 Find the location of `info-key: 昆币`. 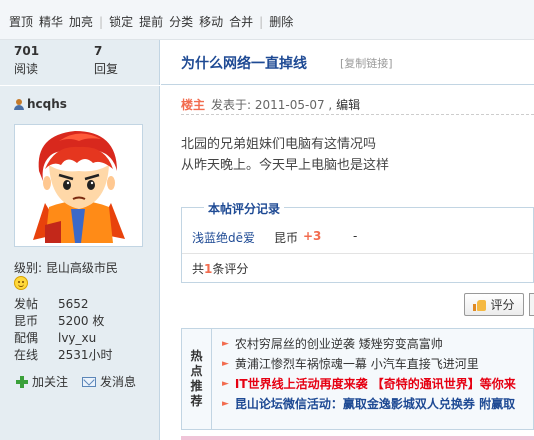

info-key: 昆币 is located at coordinates (26, 321).